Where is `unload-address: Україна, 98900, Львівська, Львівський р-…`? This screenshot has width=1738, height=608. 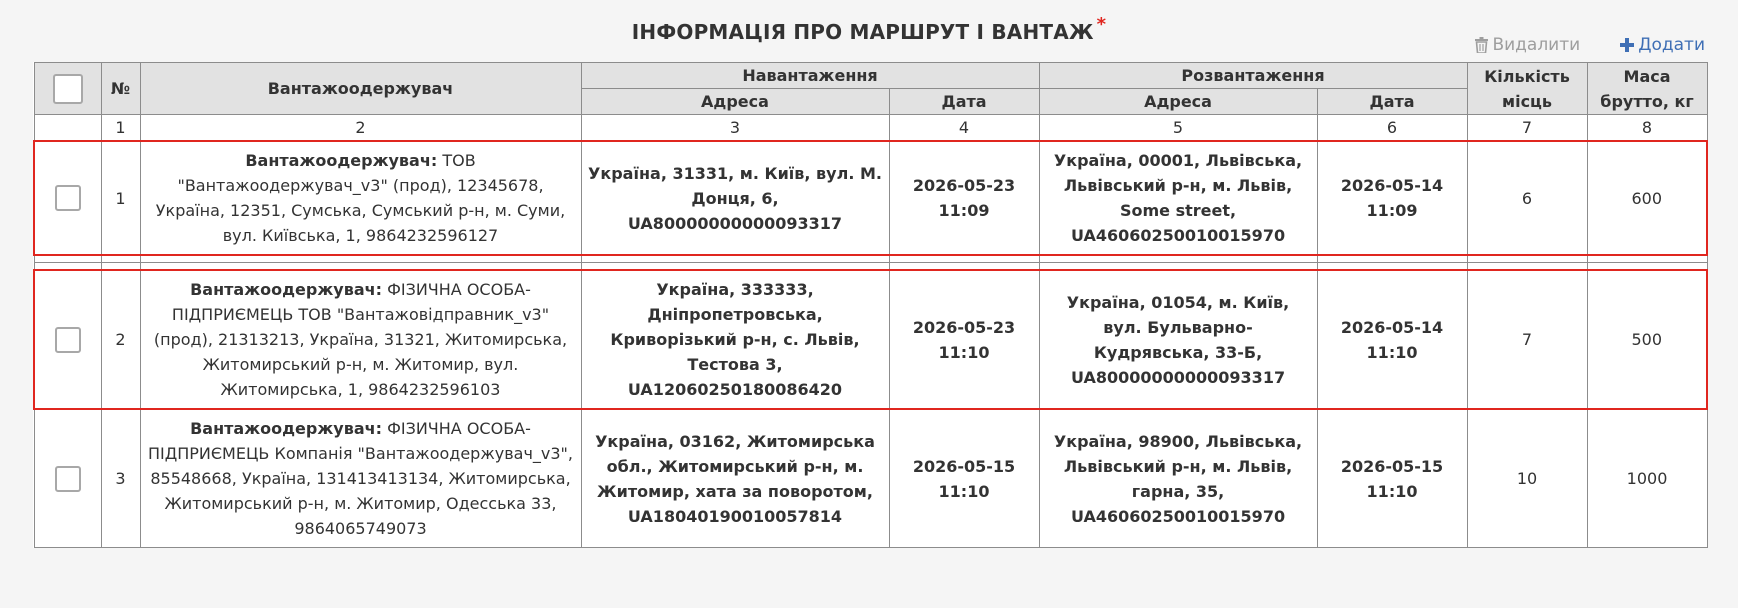
unload-address: Україна, 98900, Львівська, Львівський р-… is located at coordinates (1178, 478).